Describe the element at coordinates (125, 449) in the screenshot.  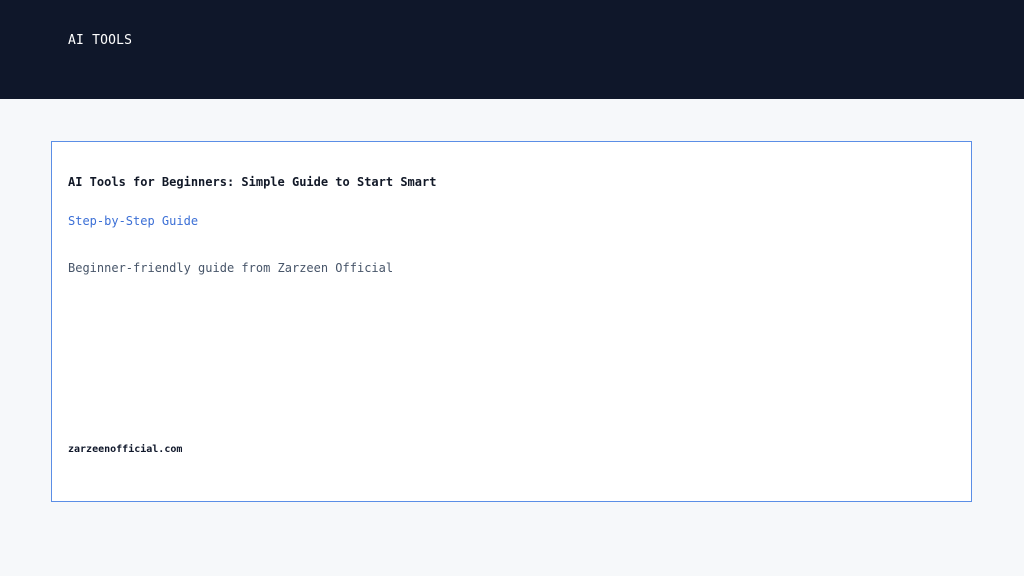
I see `site-domain: zarzeenofficial.com` at that location.